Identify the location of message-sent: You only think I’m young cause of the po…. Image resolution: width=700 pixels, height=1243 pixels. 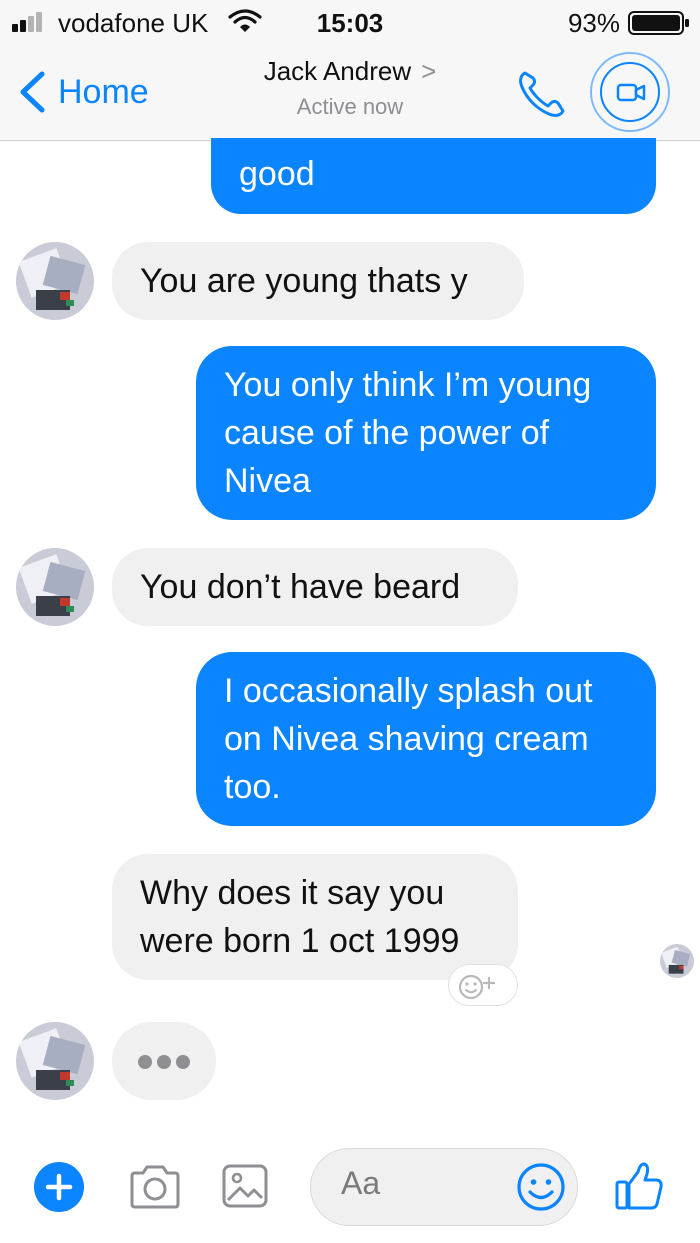
(426, 433).